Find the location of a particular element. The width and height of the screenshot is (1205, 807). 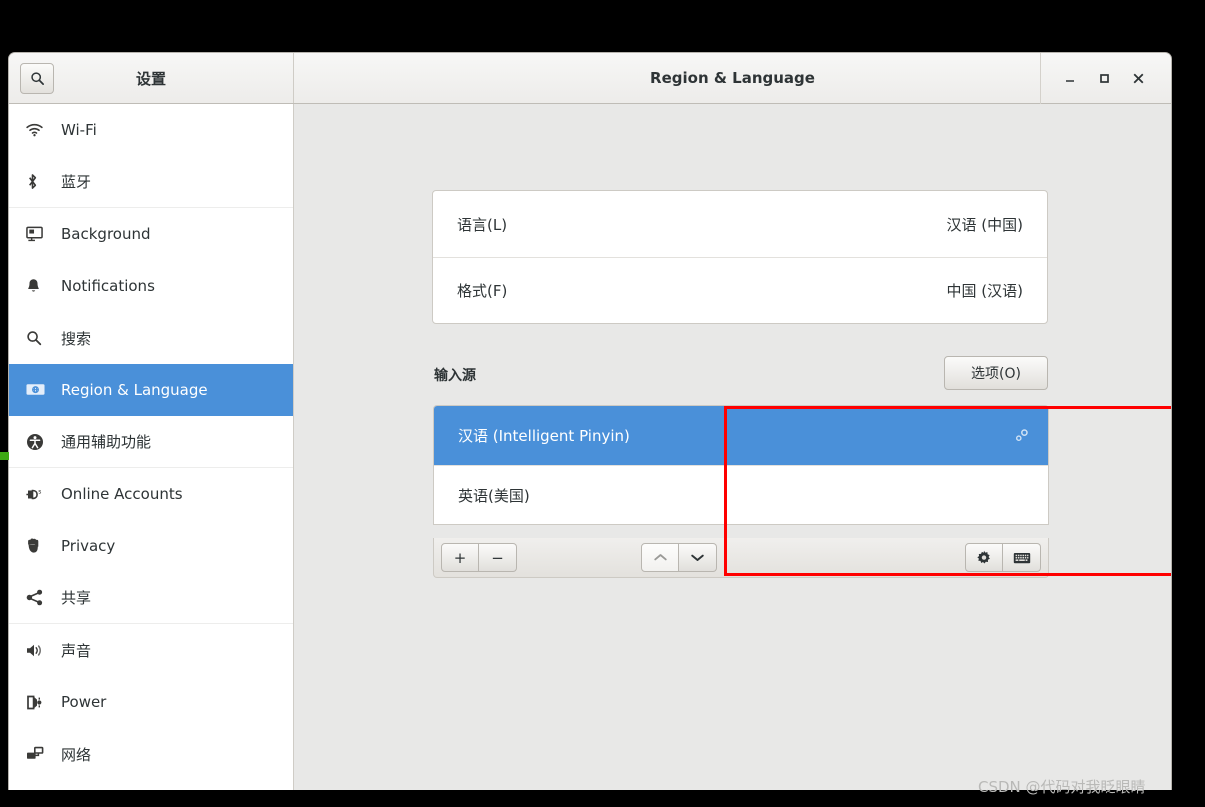

input-sources-list: 汉语 (Intelligent Pinyin) 英语(美国) is located at coordinates (741, 465).